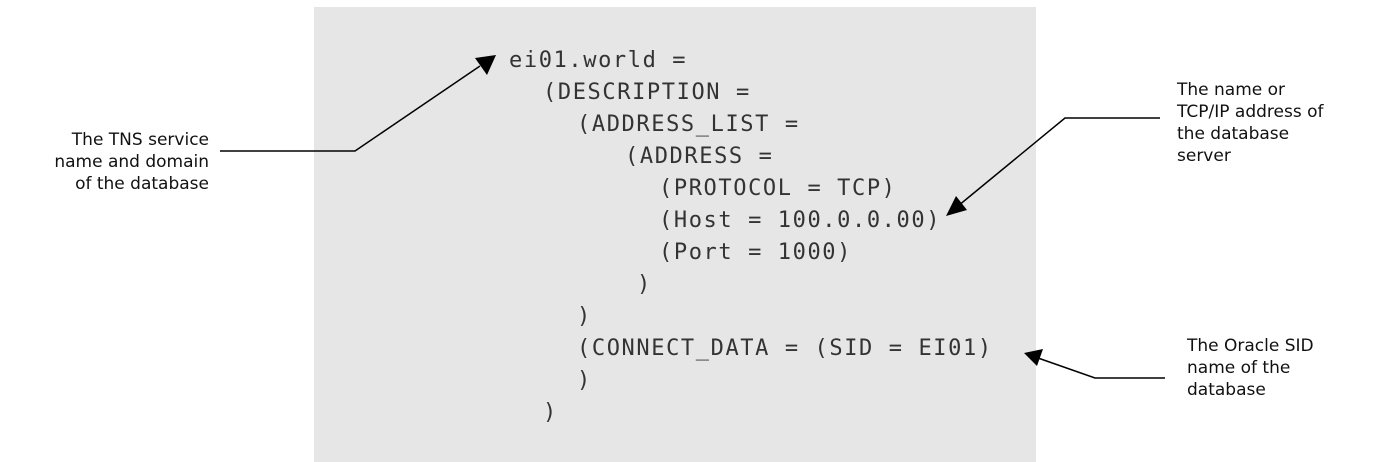 The height and width of the screenshot is (462, 1380). Describe the element at coordinates (1058, 162) in the screenshot. I see `host-leader-line` at that location.